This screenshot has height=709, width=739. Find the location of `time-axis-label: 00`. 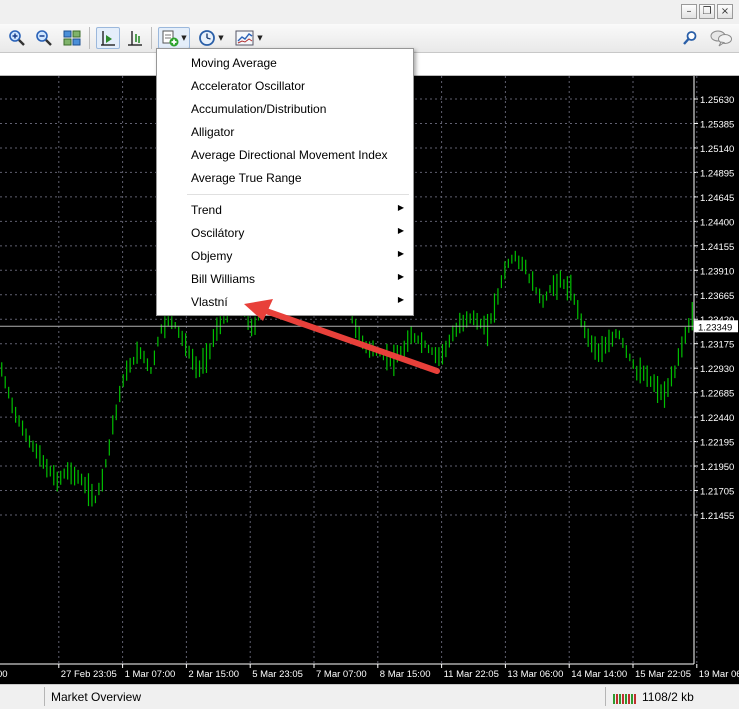

time-axis-label: 00 is located at coordinates (4, 674).